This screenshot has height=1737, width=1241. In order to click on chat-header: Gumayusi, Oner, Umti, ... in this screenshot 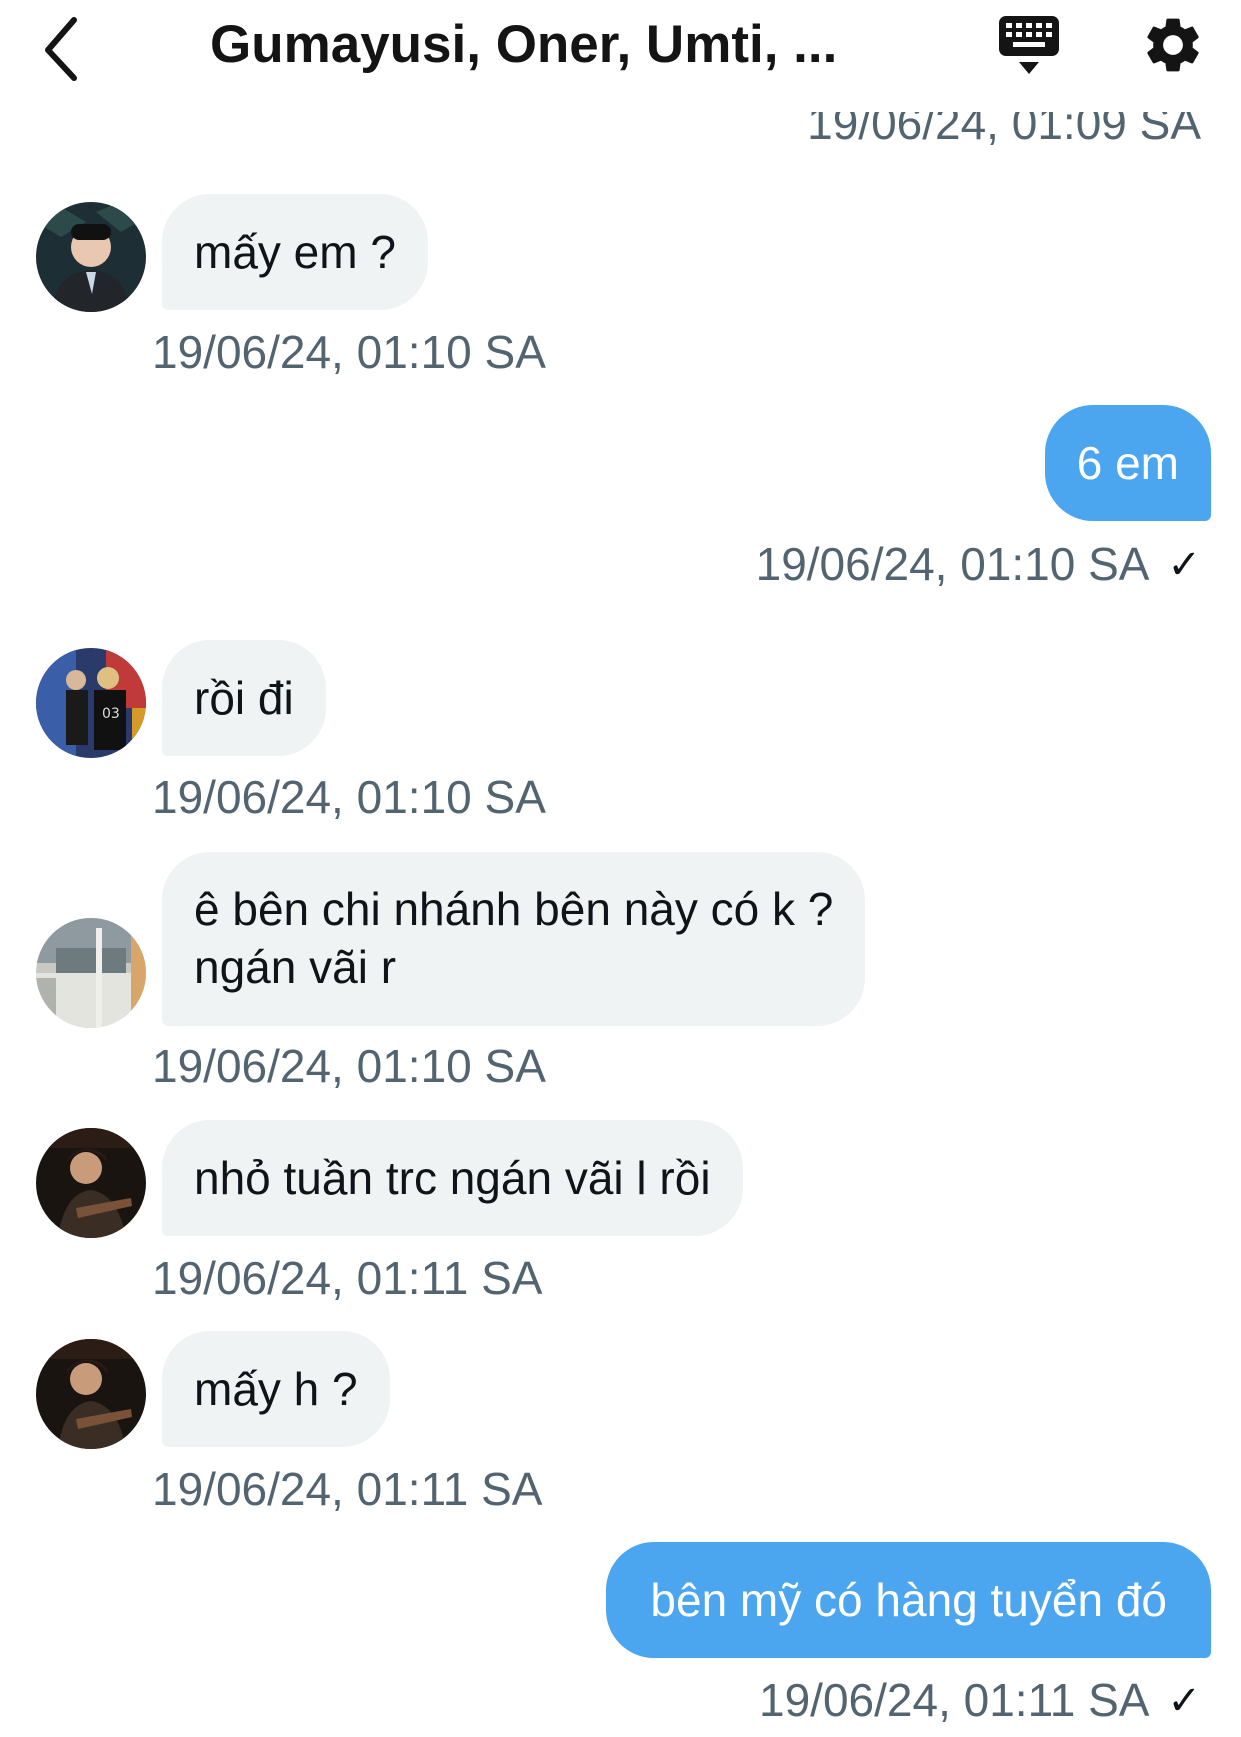, I will do `click(620, 55)`.